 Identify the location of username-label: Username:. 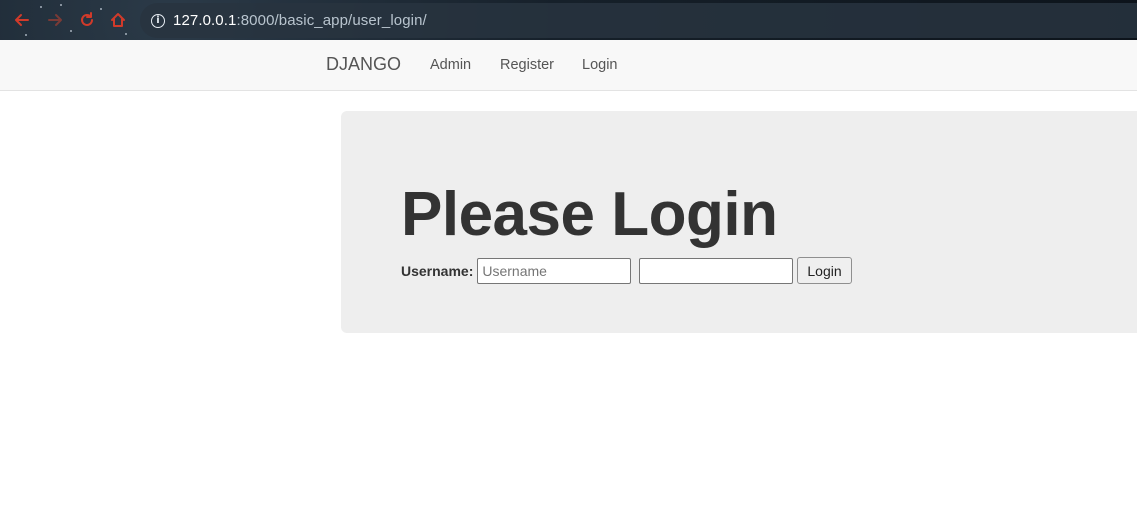
(437, 270).